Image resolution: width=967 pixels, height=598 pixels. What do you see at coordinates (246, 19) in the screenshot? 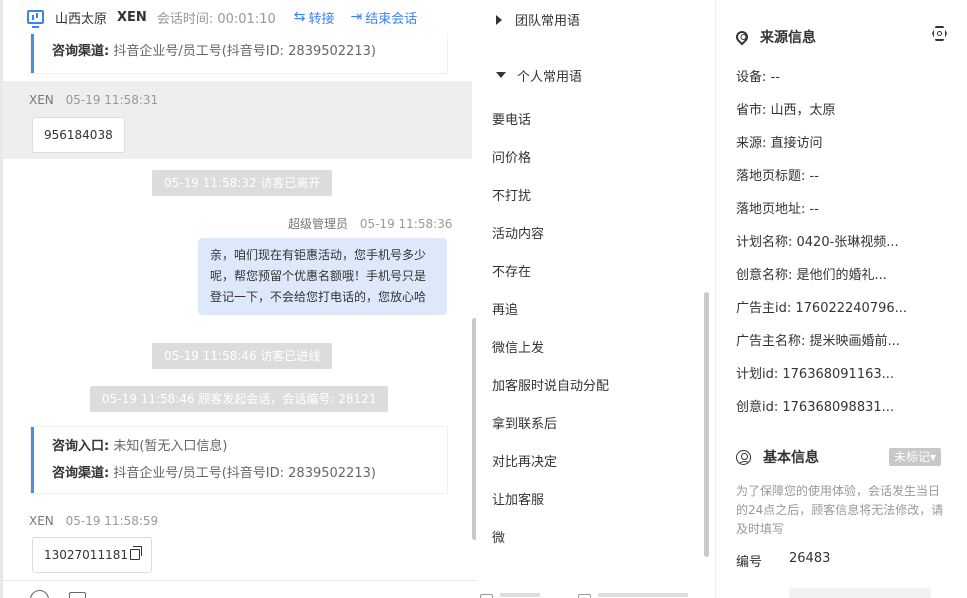
I see `session-time-value: 00:01:10` at bounding box center [246, 19].